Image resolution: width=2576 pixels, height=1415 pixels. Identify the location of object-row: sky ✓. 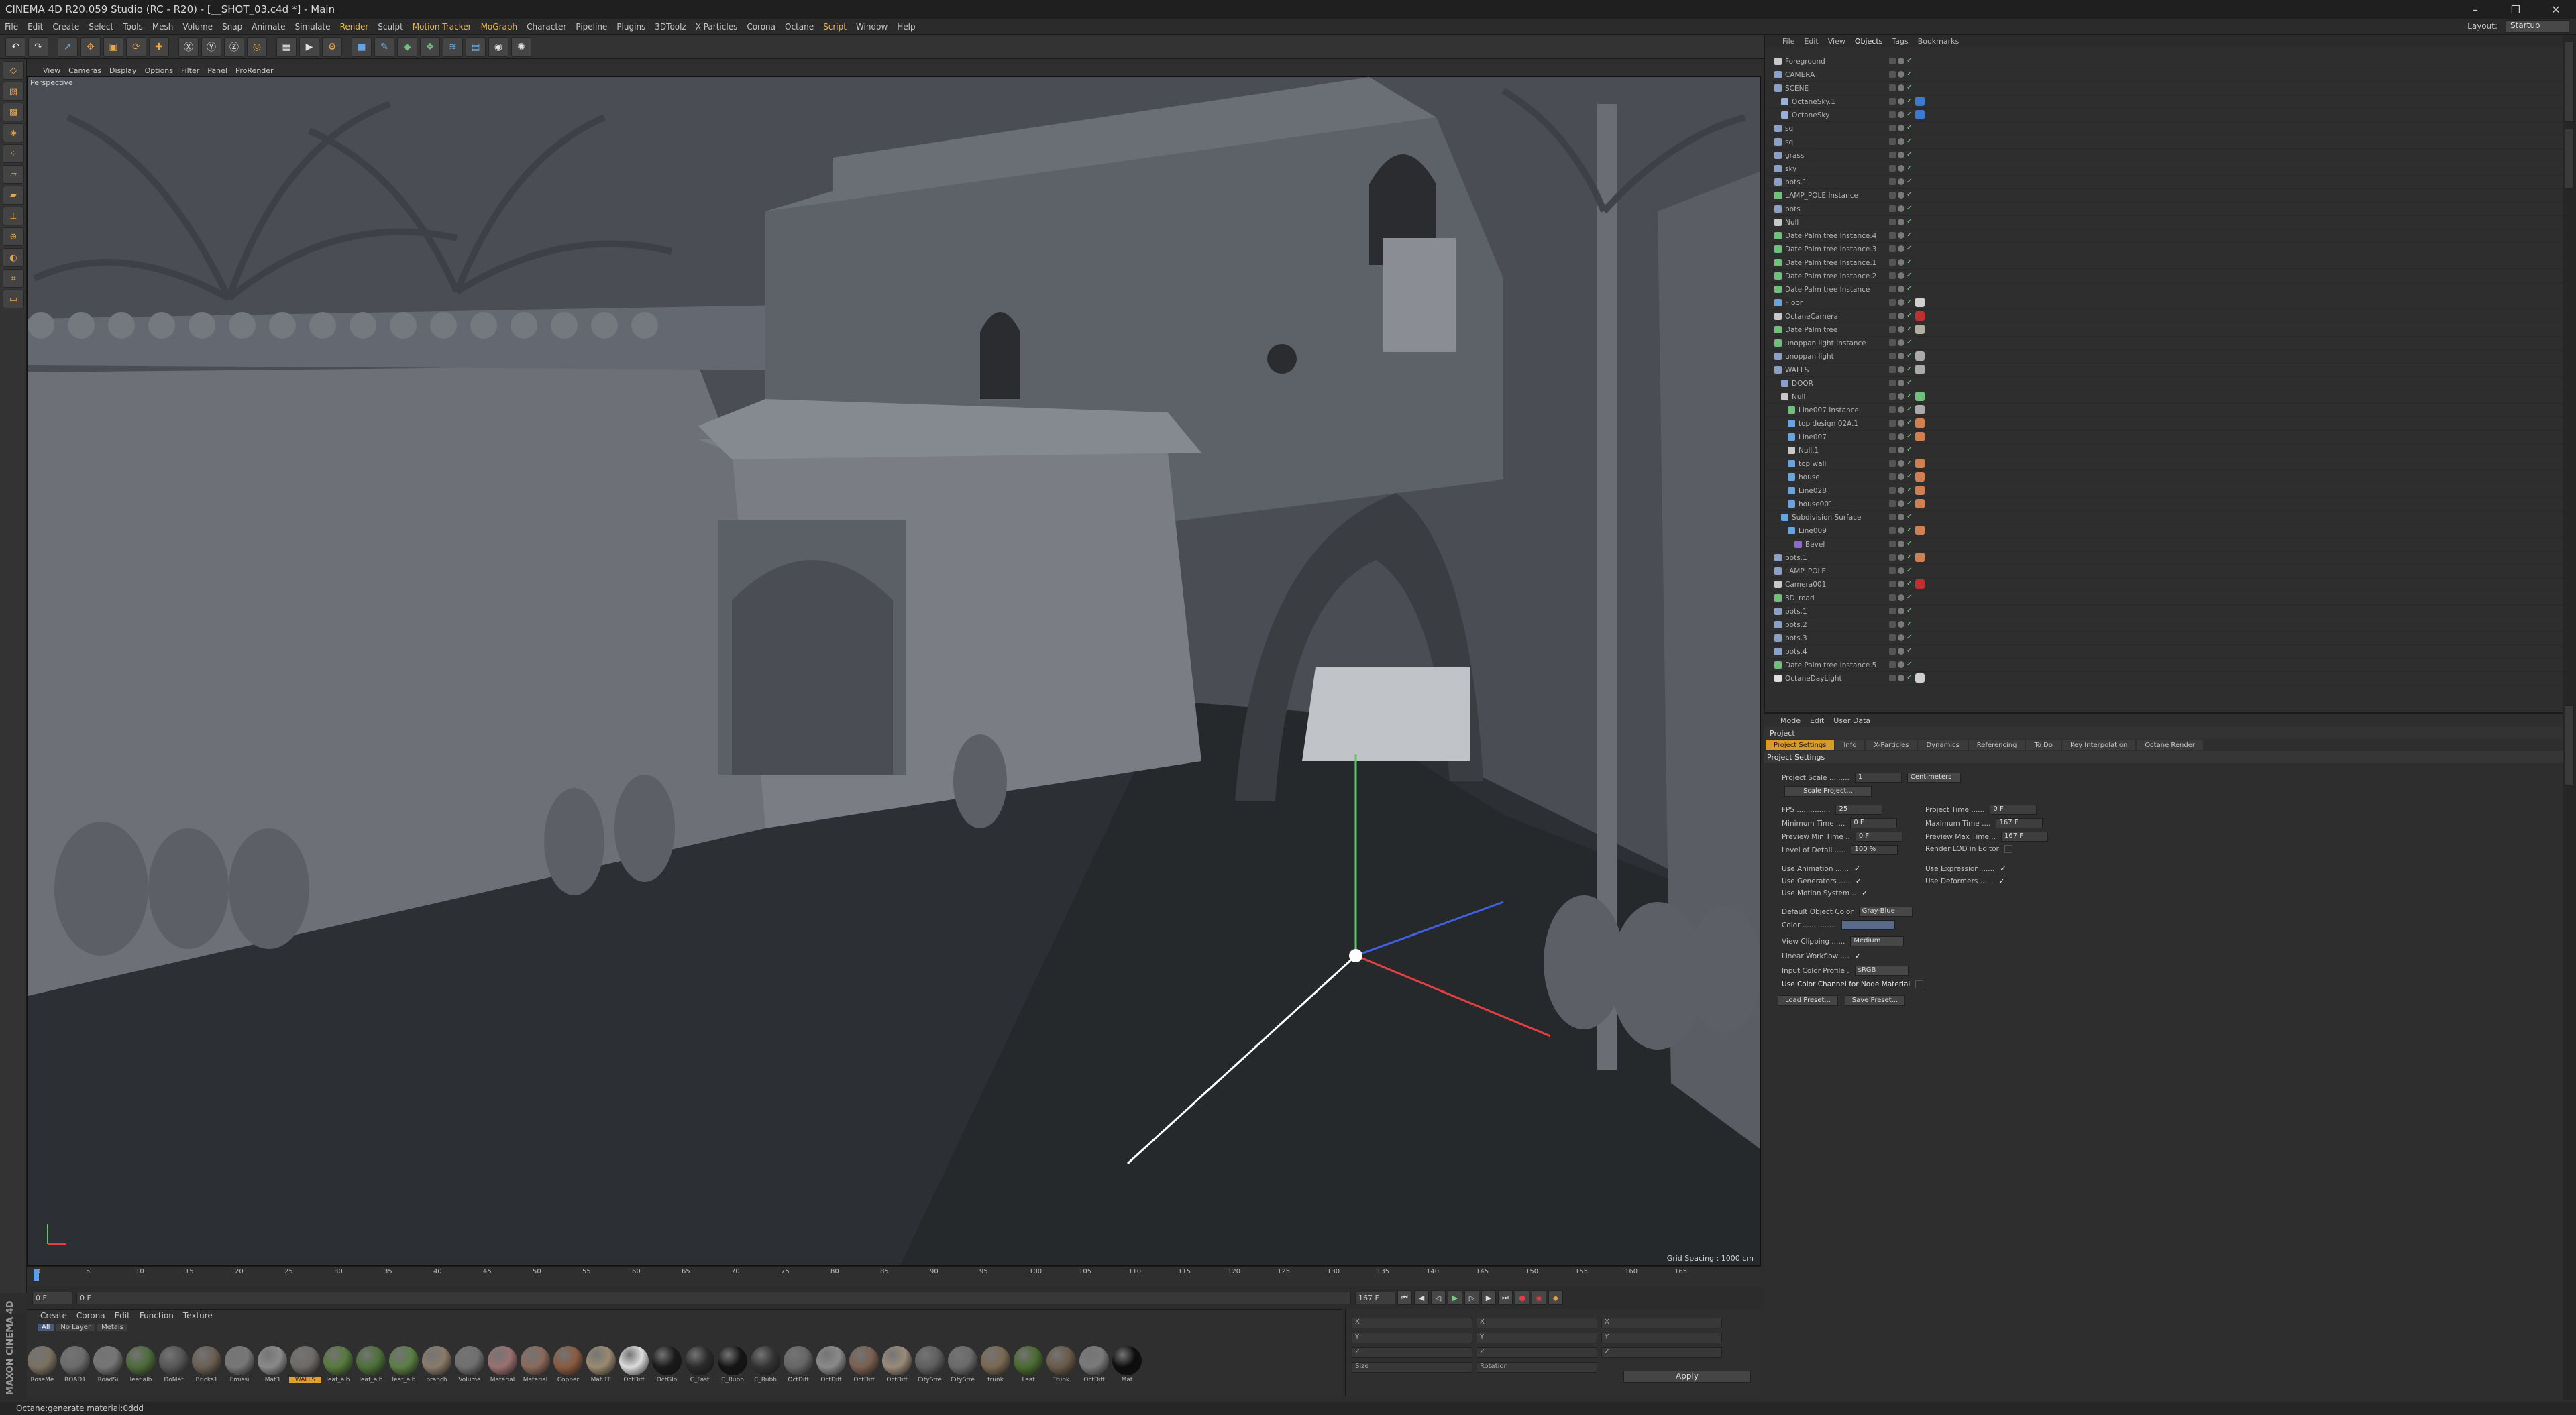
(2164, 169).